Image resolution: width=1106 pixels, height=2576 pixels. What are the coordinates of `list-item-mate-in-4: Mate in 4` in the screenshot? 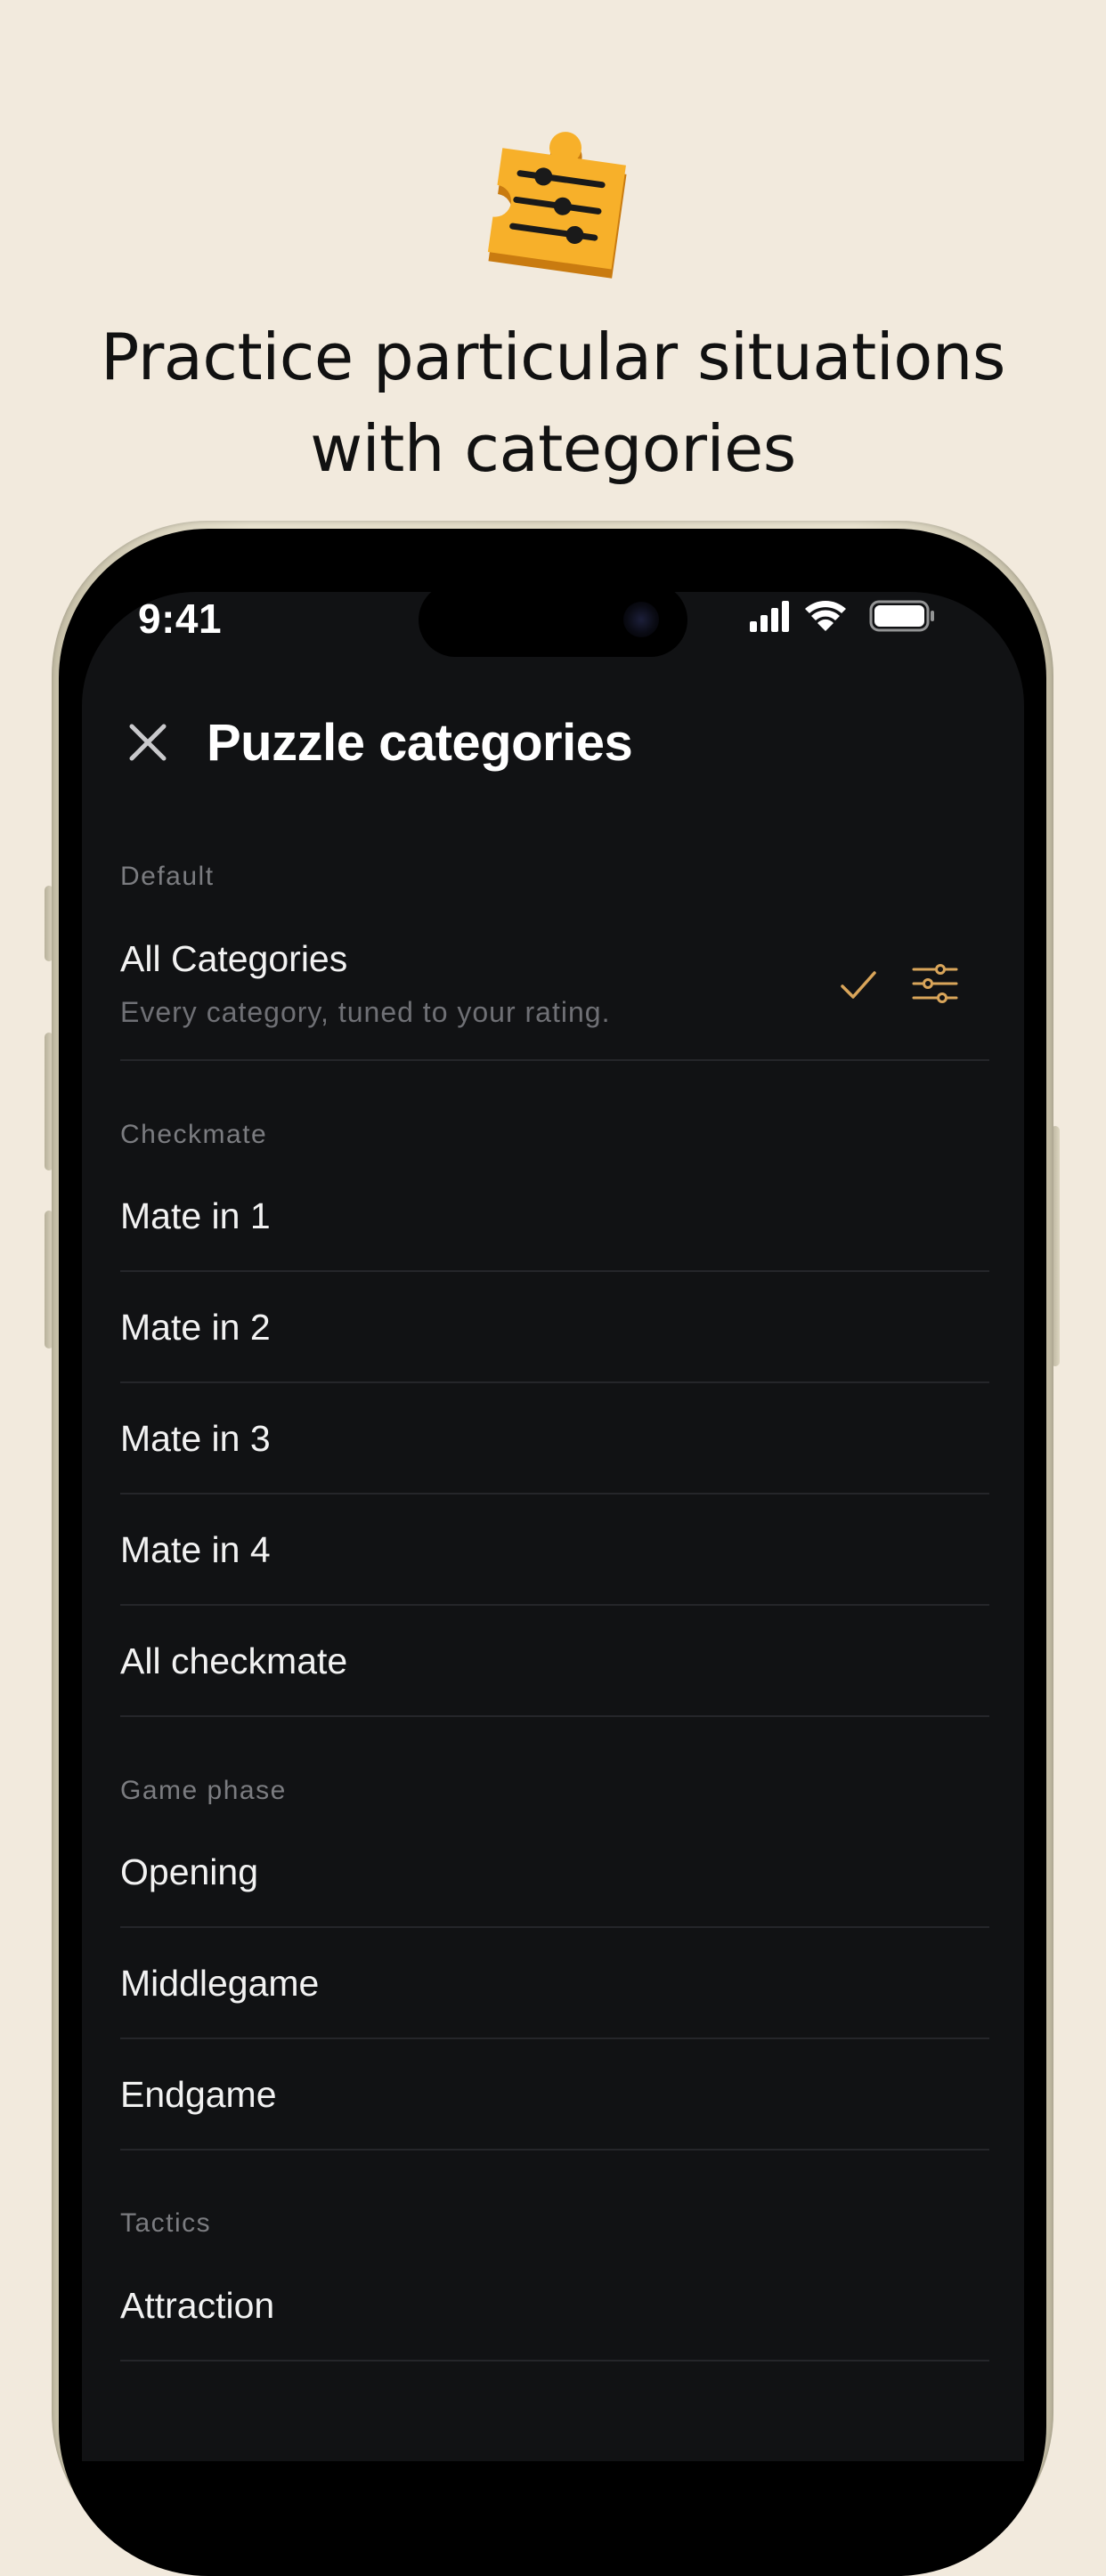 It's located at (554, 1550).